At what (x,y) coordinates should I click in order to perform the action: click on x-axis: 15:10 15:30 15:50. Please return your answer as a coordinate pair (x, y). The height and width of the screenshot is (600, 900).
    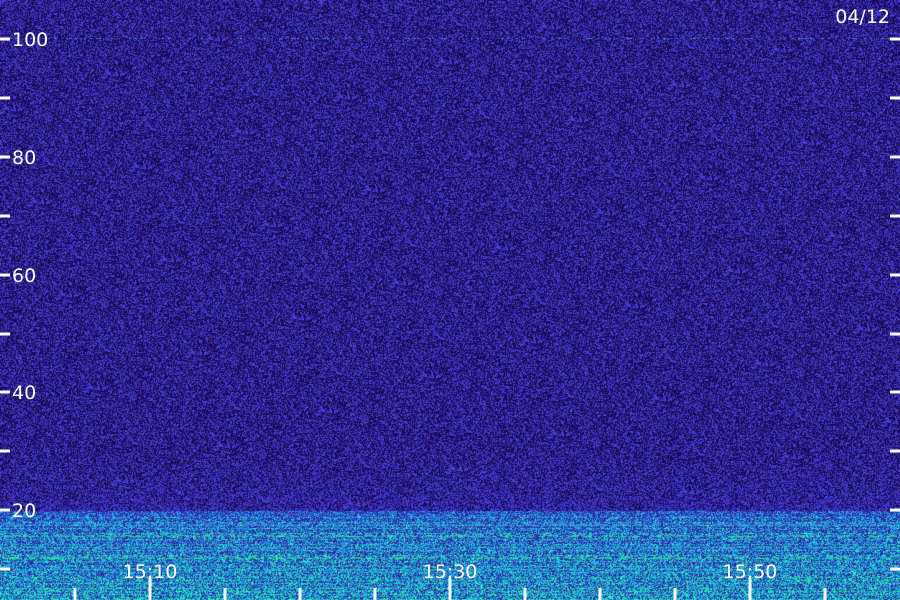
    Looking at the image, I should click on (450, 580).